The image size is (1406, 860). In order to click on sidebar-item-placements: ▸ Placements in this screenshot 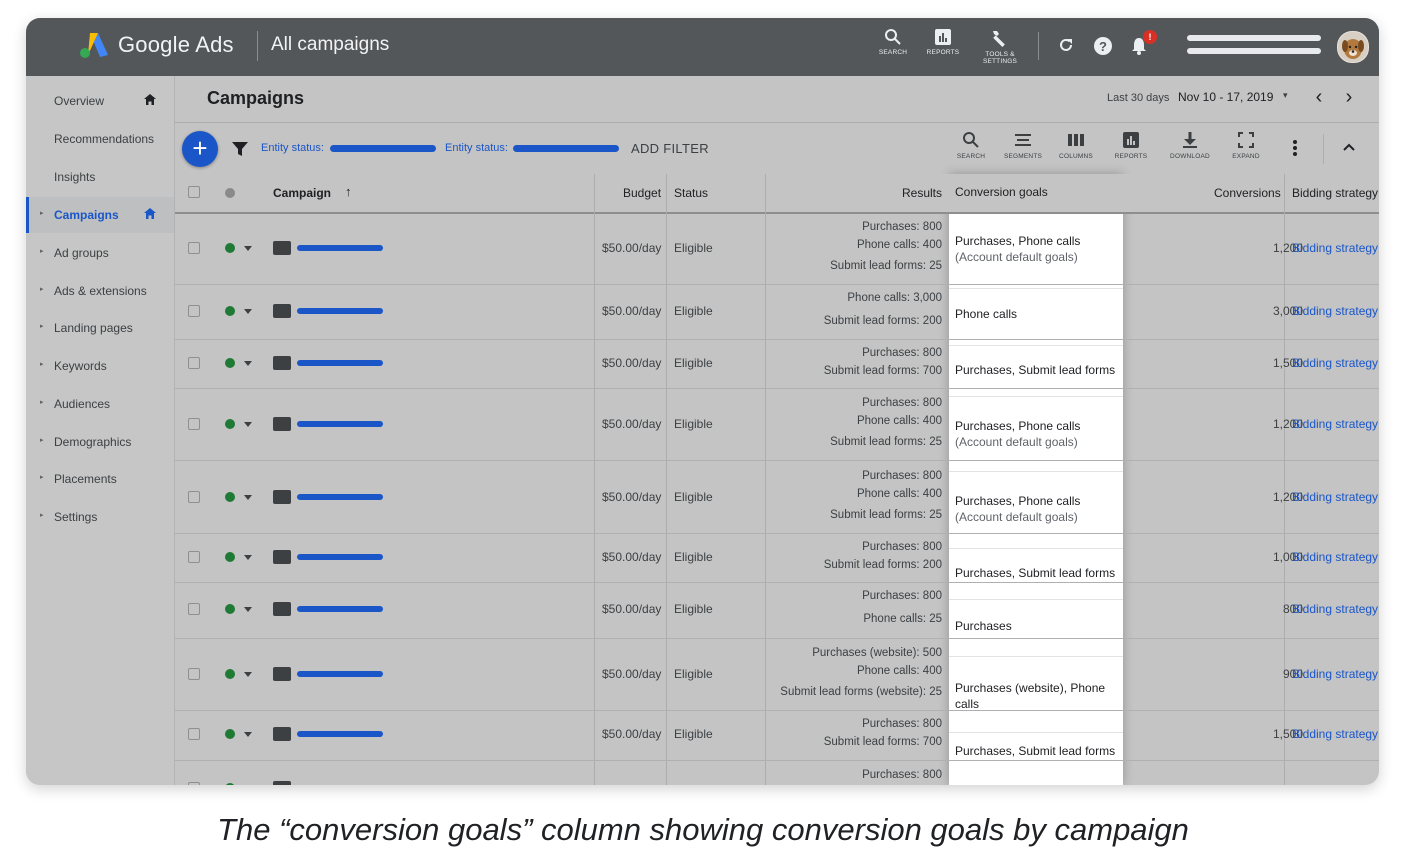, I will do `click(100, 479)`.